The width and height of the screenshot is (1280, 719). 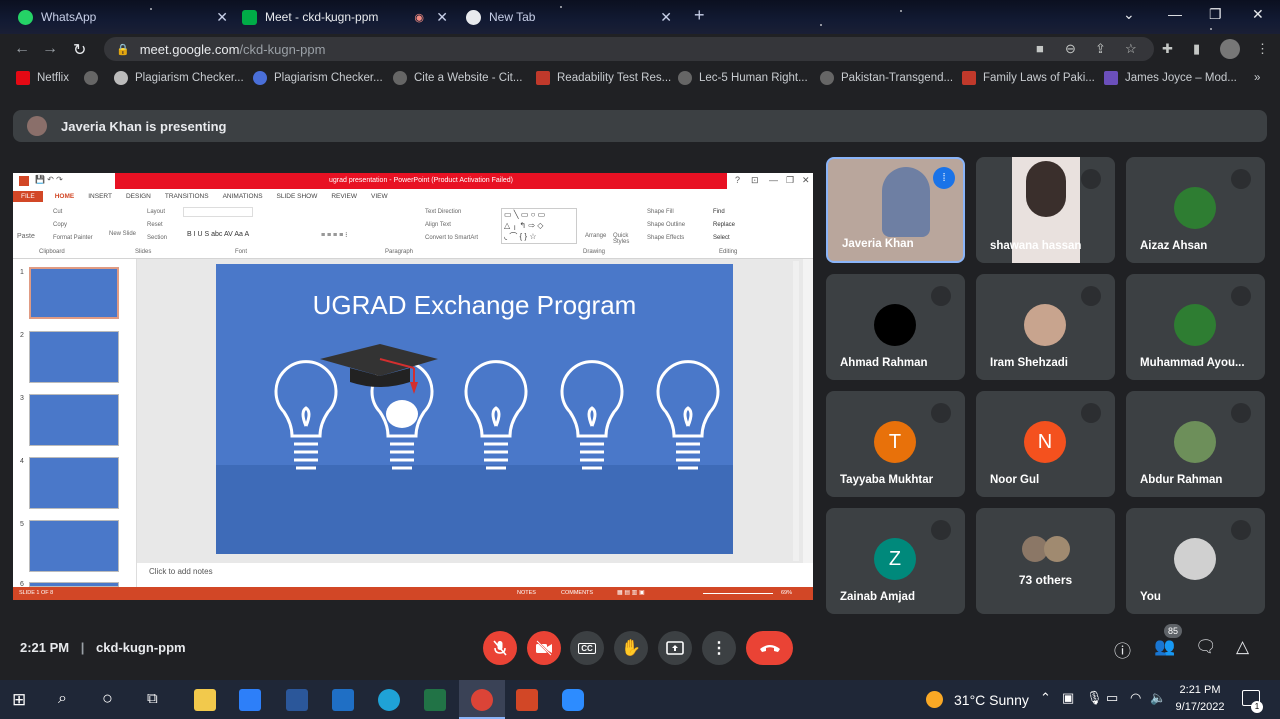 I want to click on bookmark-netflix: Netflix, so click(x=42, y=78).